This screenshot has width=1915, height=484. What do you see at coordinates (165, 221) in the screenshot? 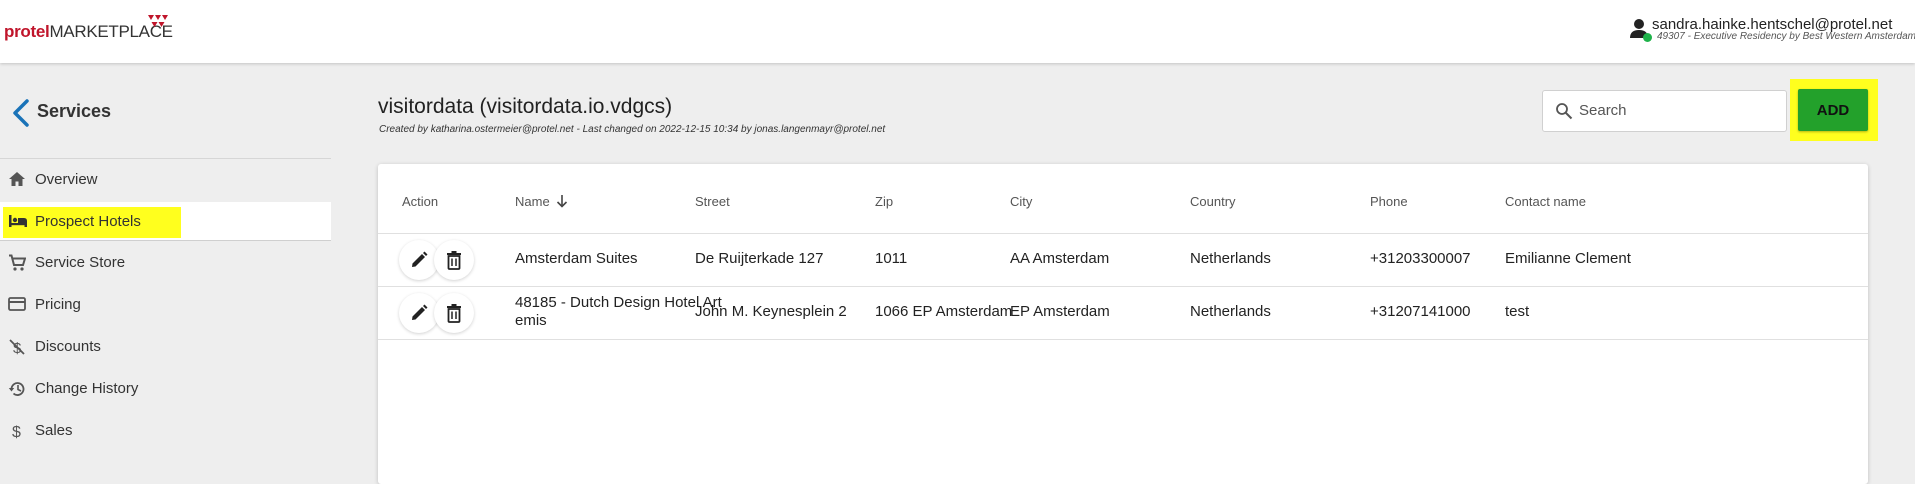
I see `sidebar-item-prospect-hotels: Prospect Hotels` at bounding box center [165, 221].